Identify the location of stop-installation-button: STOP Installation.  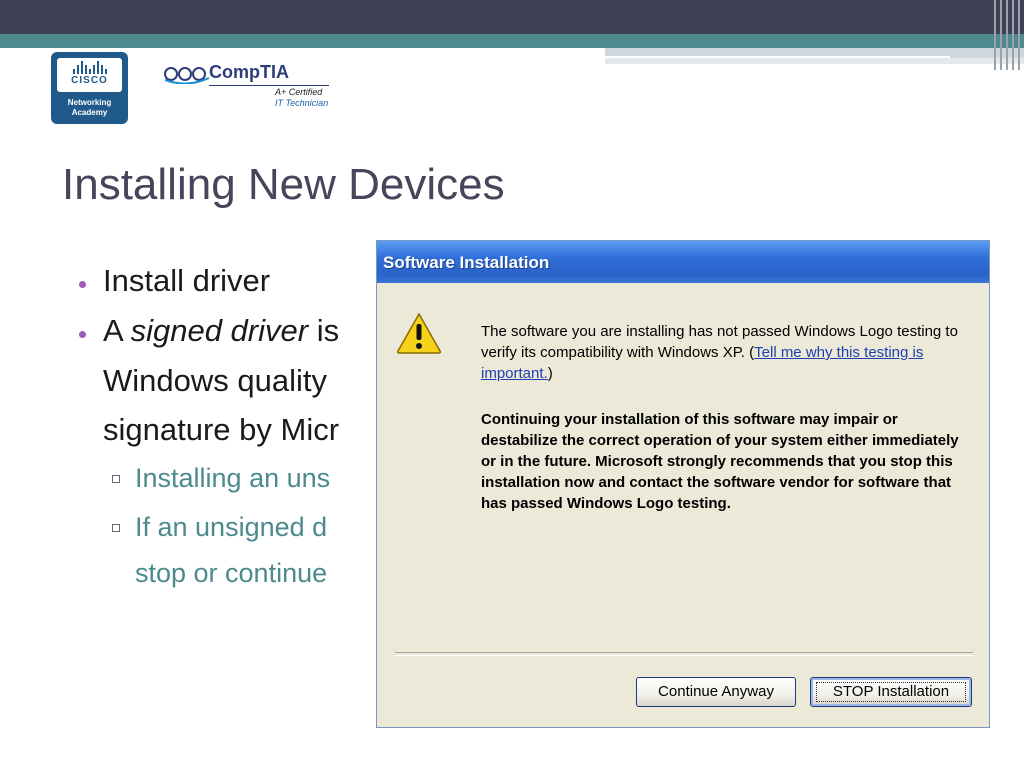
(891, 692).